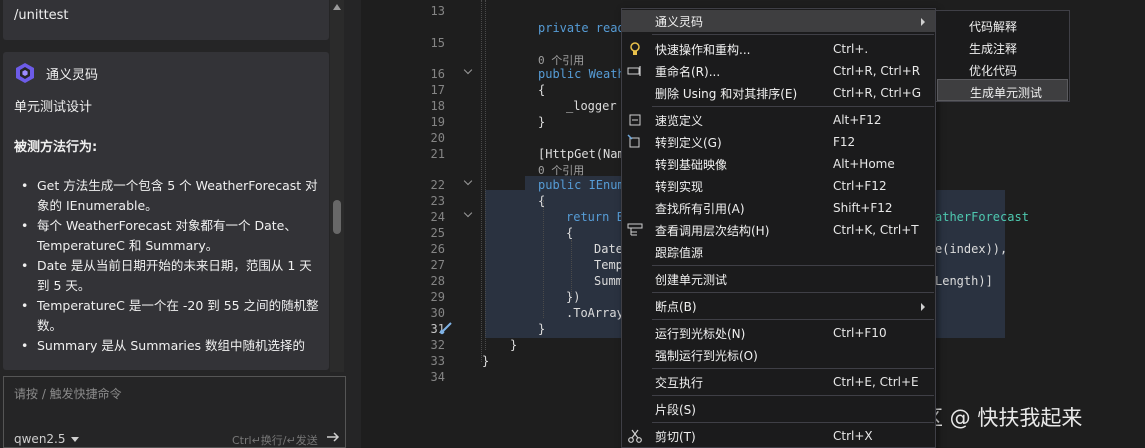  What do you see at coordinates (581, 154) in the screenshot?
I see `code-line: [HttpGet(Nam` at bounding box center [581, 154].